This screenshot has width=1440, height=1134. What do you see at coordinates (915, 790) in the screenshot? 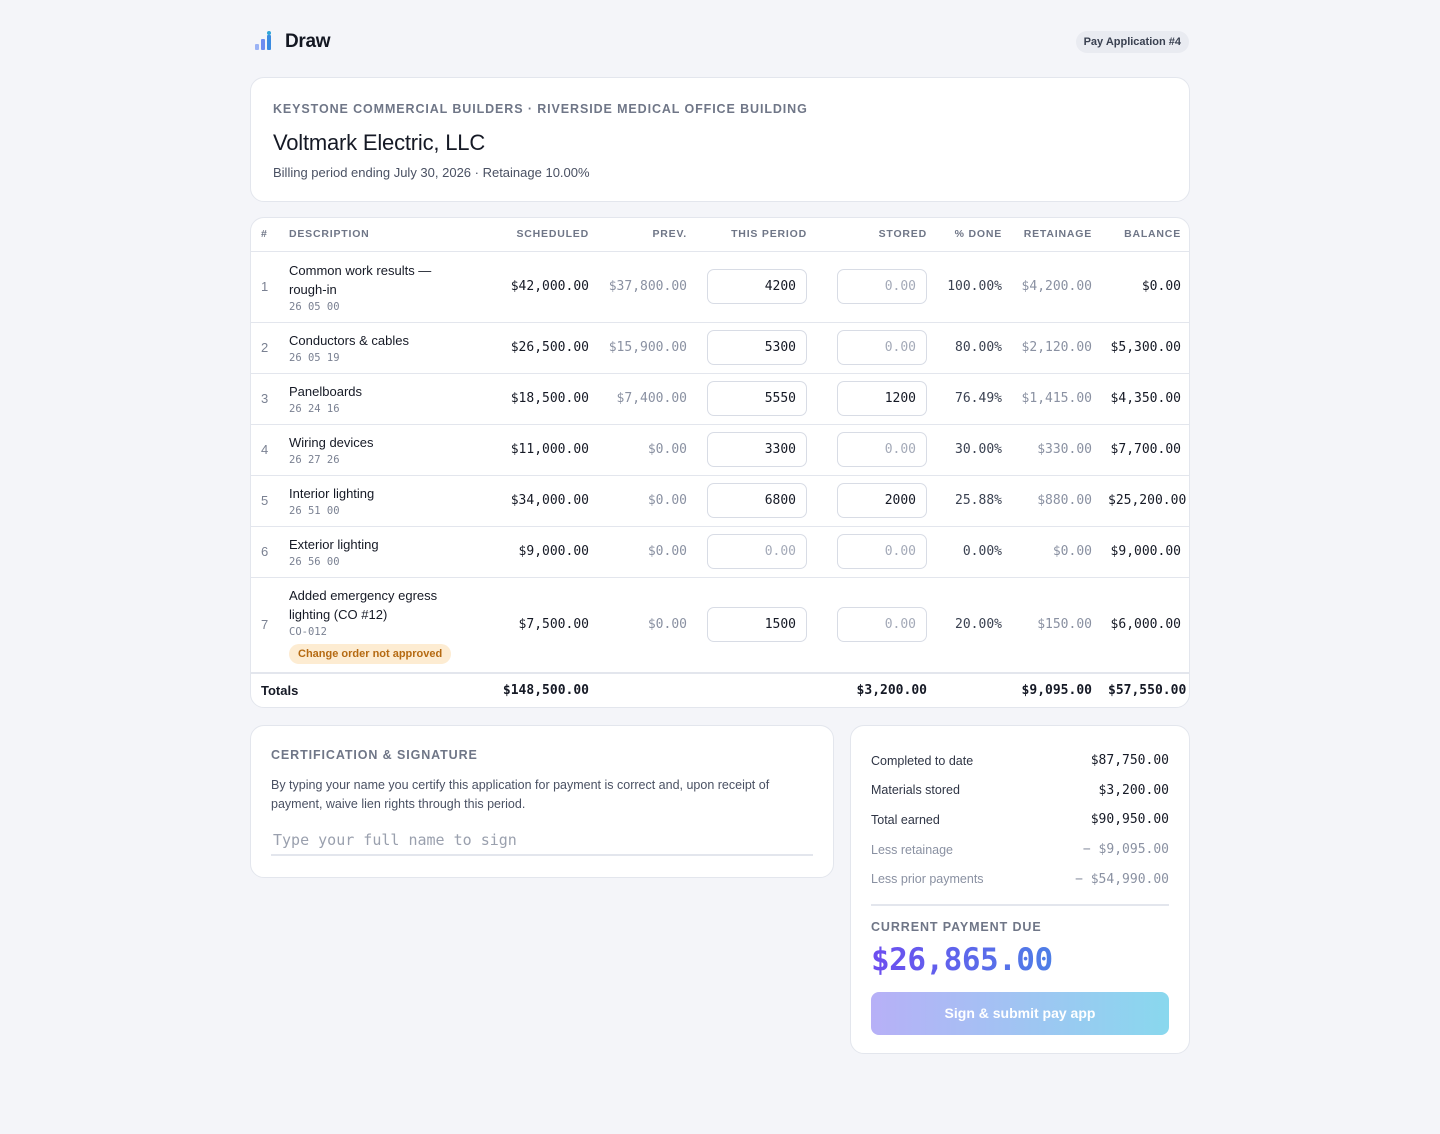
I see `summary-label: Materials stored` at bounding box center [915, 790].